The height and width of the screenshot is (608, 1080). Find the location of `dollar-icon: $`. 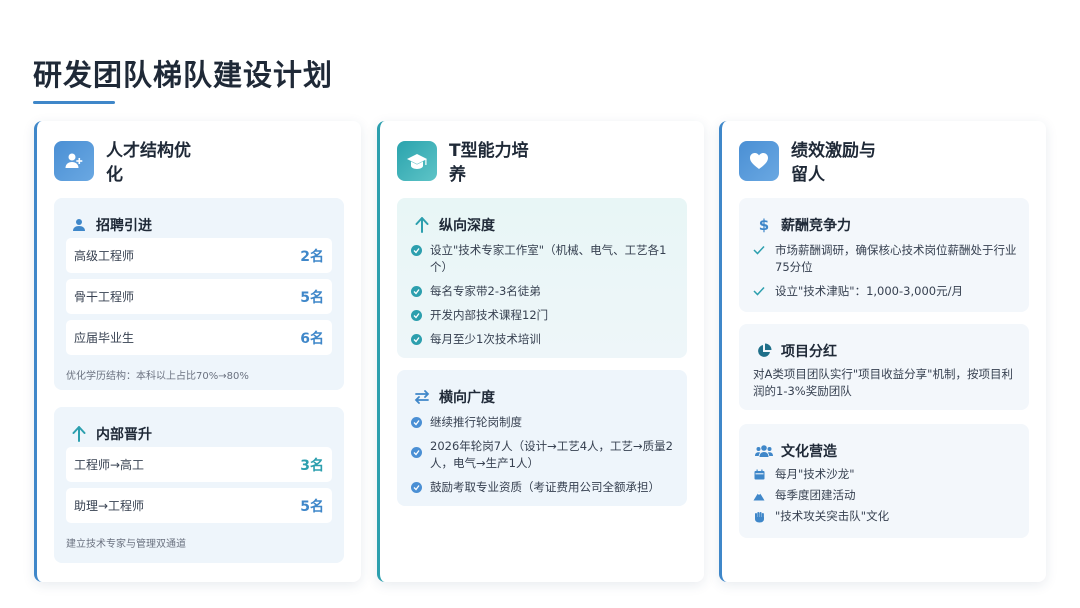

dollar-icon: $ is located at coordinates (764, 225).